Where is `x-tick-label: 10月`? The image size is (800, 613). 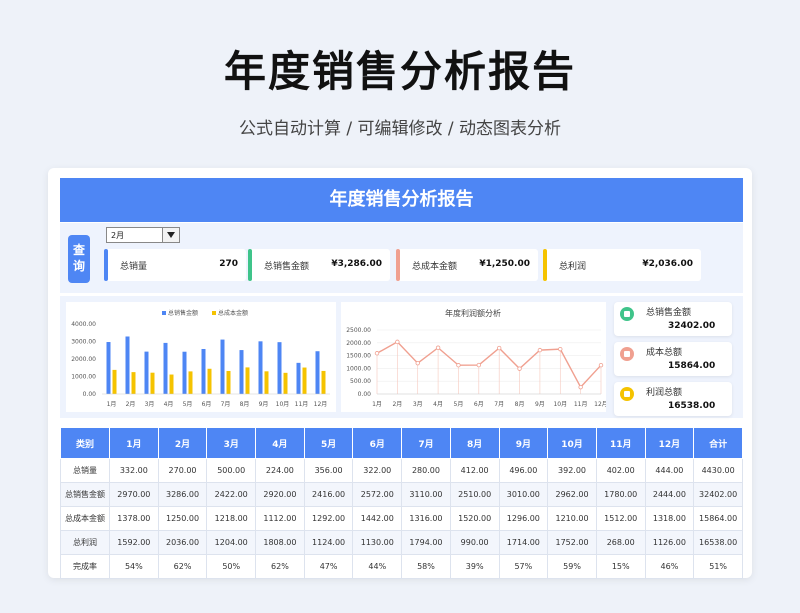
x-tick-label: 10月 is located at coordinates (560, 404).